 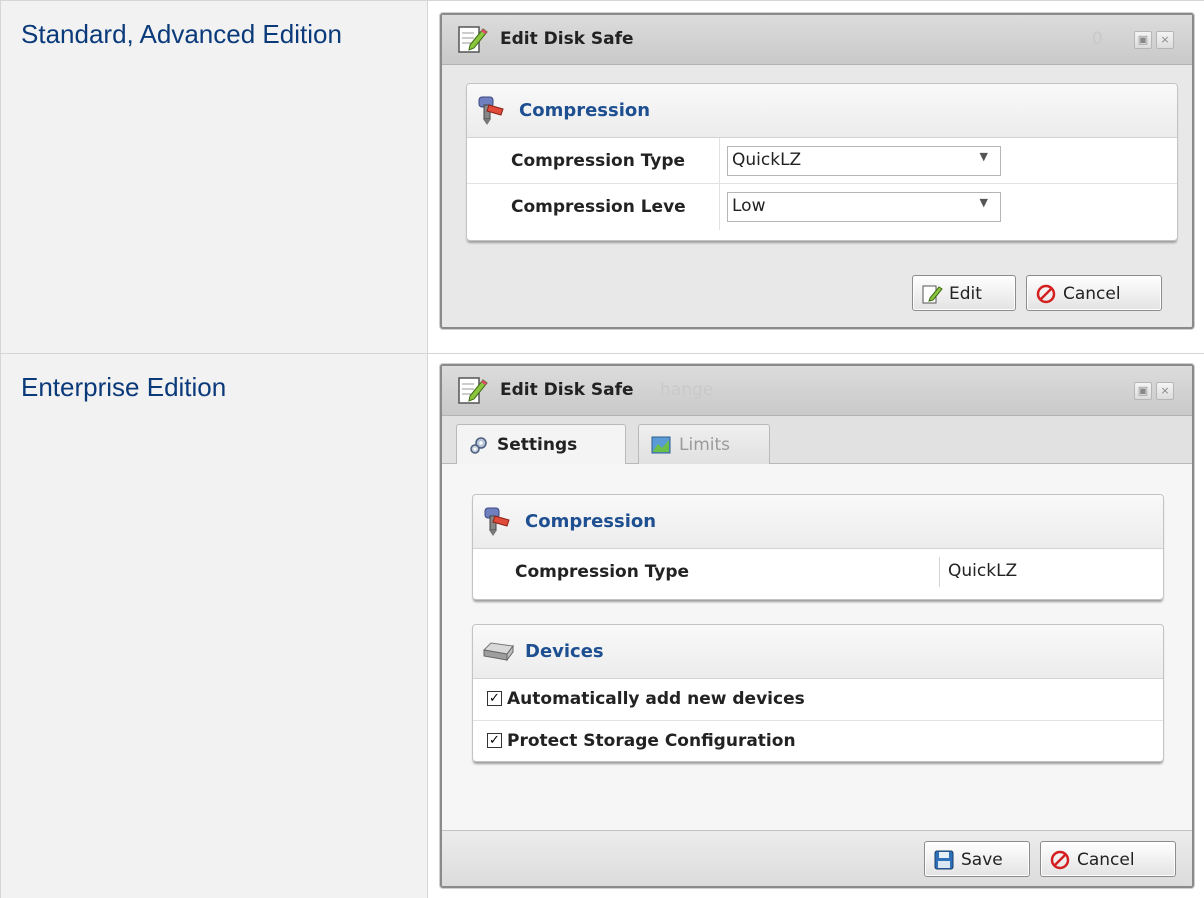 I want to click on form-row: Compression Type QuickLZ ▼, so click(x=822, y=161).